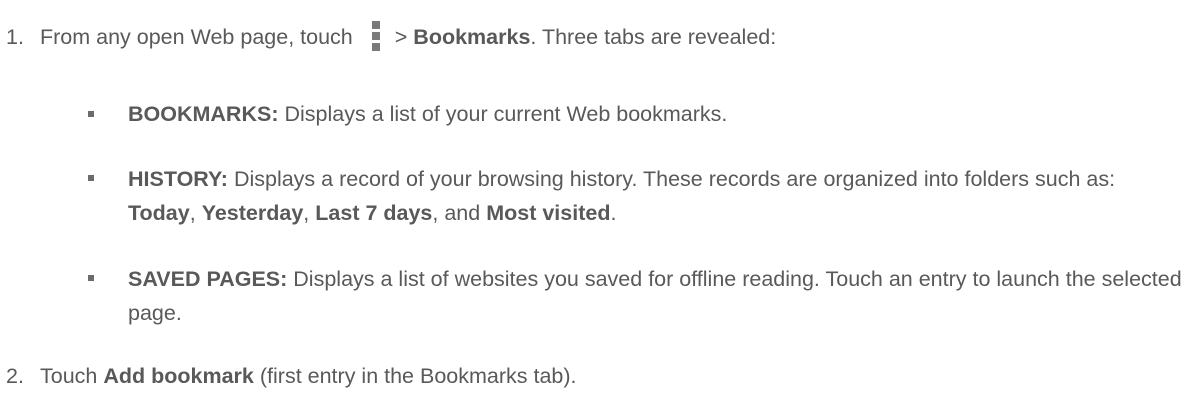 The width and height of the screenshot is (1199, 400). What do you see at coordinates (203, 114) in the screenshot?
I see `tab-name: BOOKMARKS:` at bounding box center [203, 114].